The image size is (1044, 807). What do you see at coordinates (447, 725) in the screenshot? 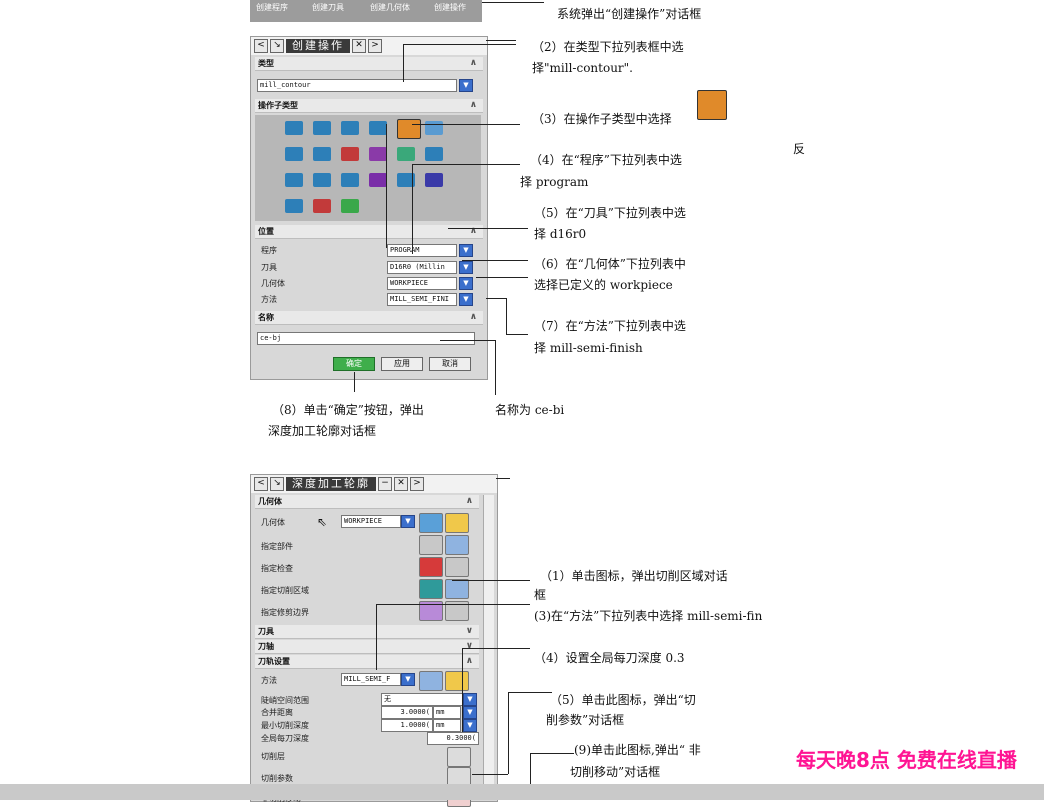
I see `min-cut-unit-select: mm` at bounding box center [447, 725].